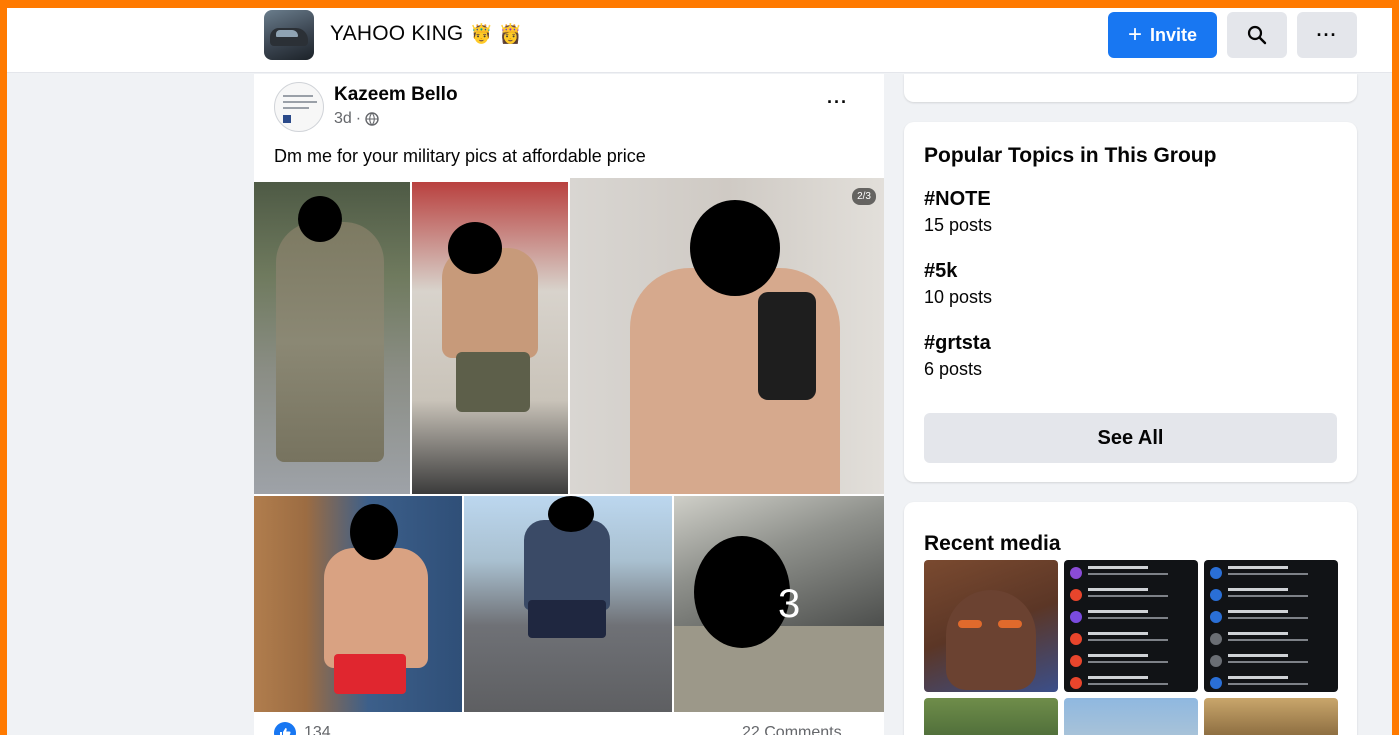 The image size is (1399, 735). I want to click on topic-post-count: 15 posts, so click(958, 225).